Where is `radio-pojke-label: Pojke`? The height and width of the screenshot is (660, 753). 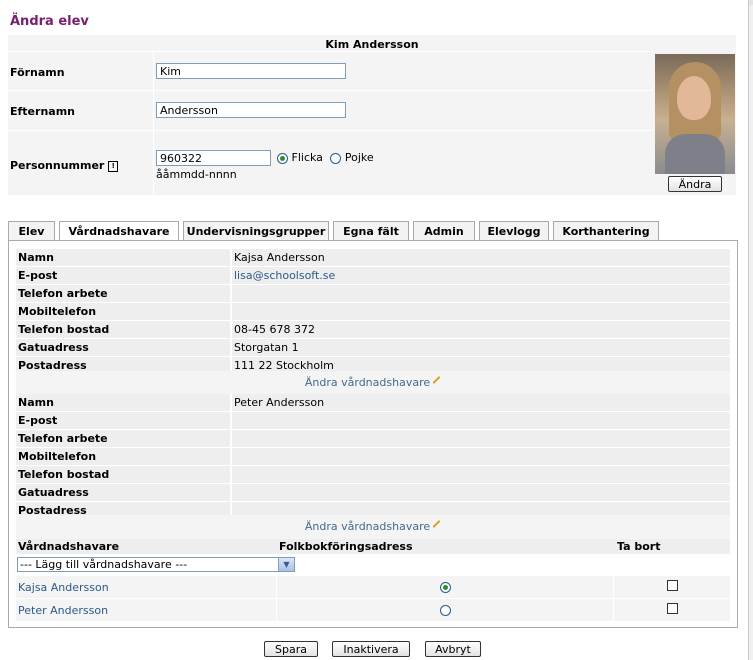
radio-pojke-label: Pojke is located at coordinates (359, 157).